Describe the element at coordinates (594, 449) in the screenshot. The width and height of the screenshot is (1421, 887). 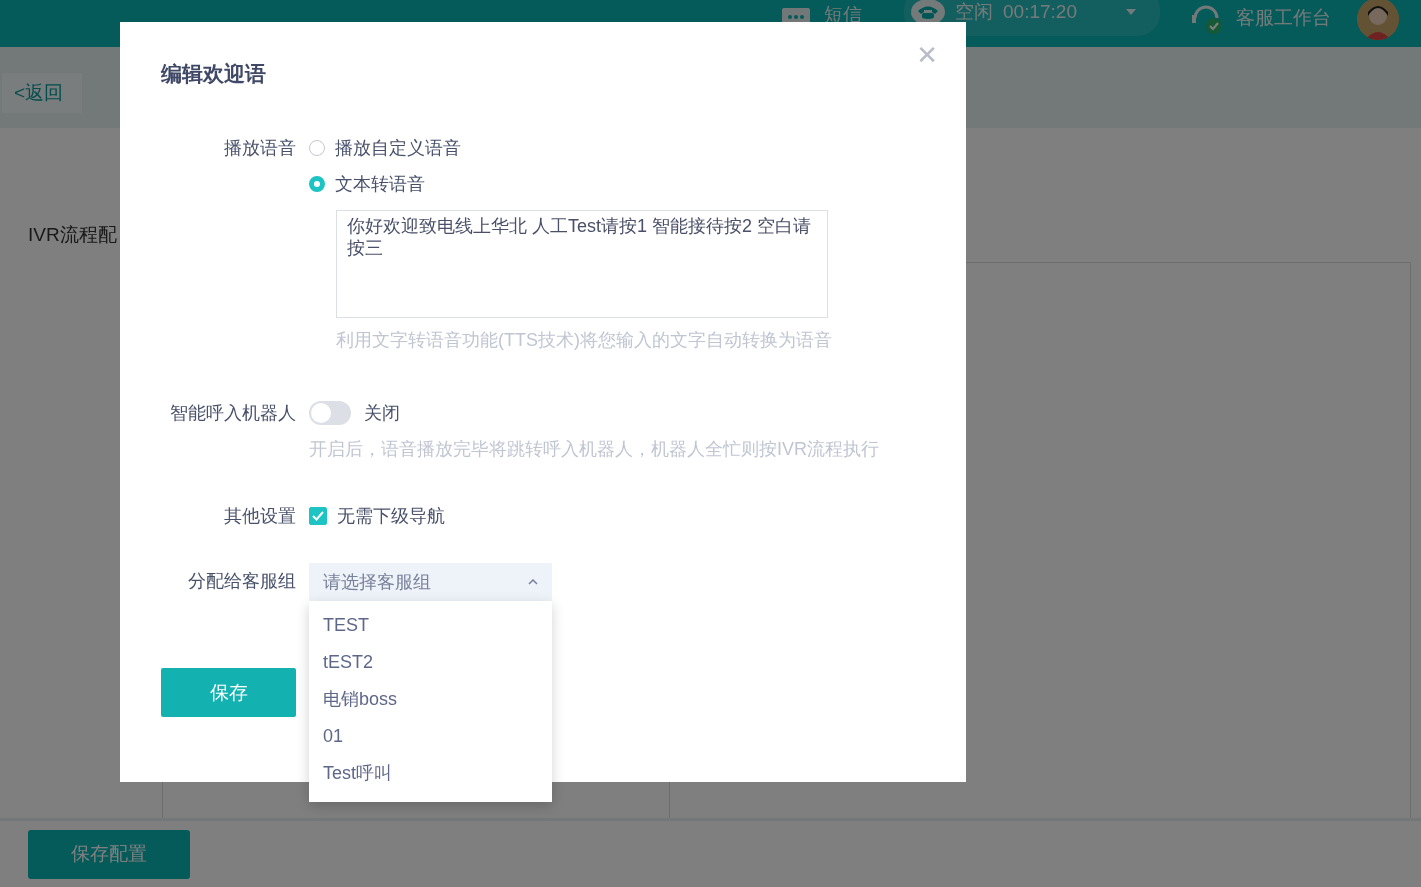
I see `hint-text: 开启后，语音播放完毕将跳转呼入机器人，机器人全忙则按IVR流程执行` at that location.